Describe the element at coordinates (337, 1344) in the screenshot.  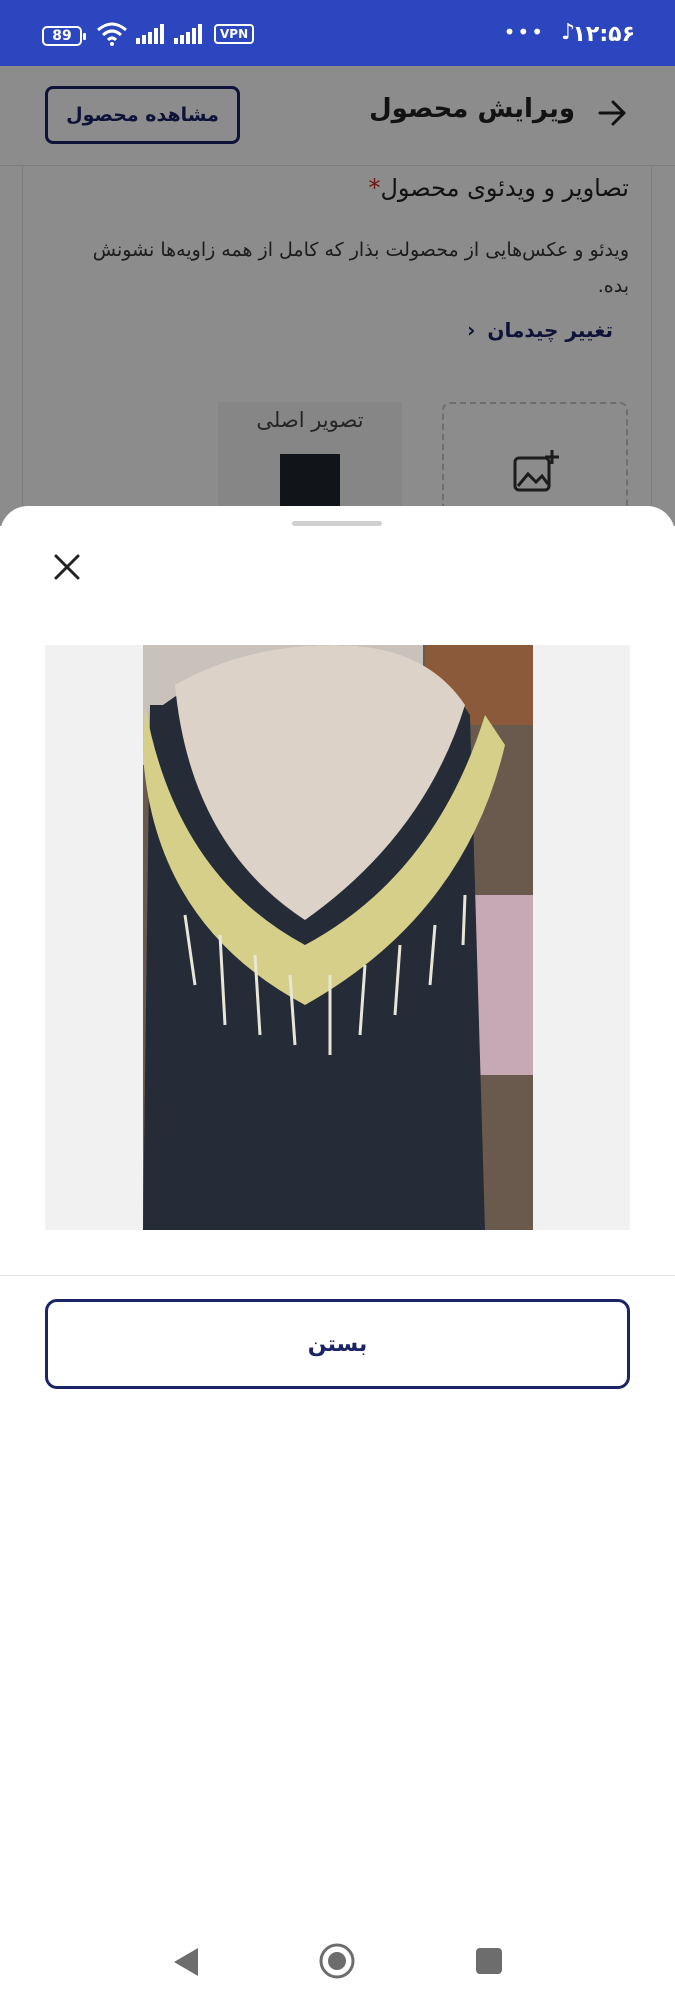
I see `close-button: بستن` at that location.